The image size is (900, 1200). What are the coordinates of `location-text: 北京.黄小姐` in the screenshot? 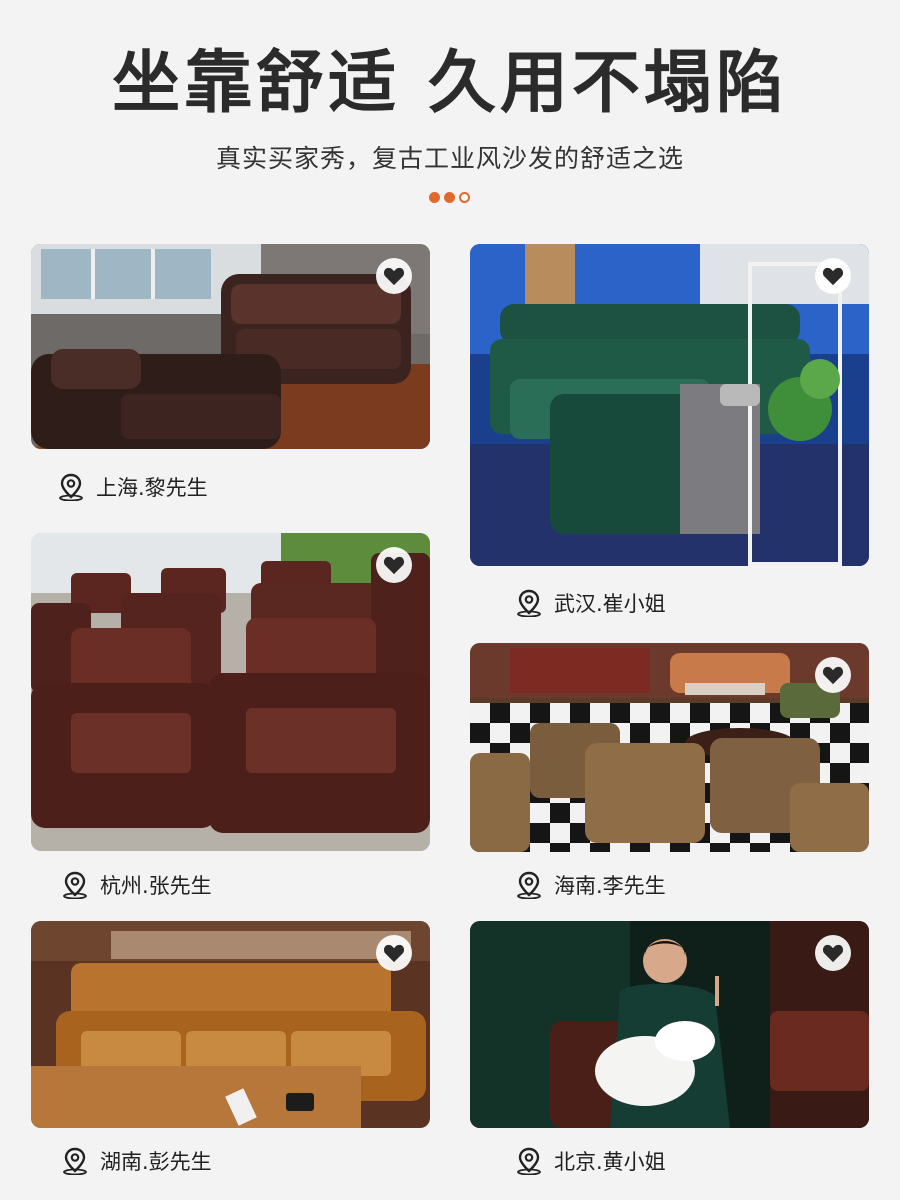 It's located at (610, 1162).